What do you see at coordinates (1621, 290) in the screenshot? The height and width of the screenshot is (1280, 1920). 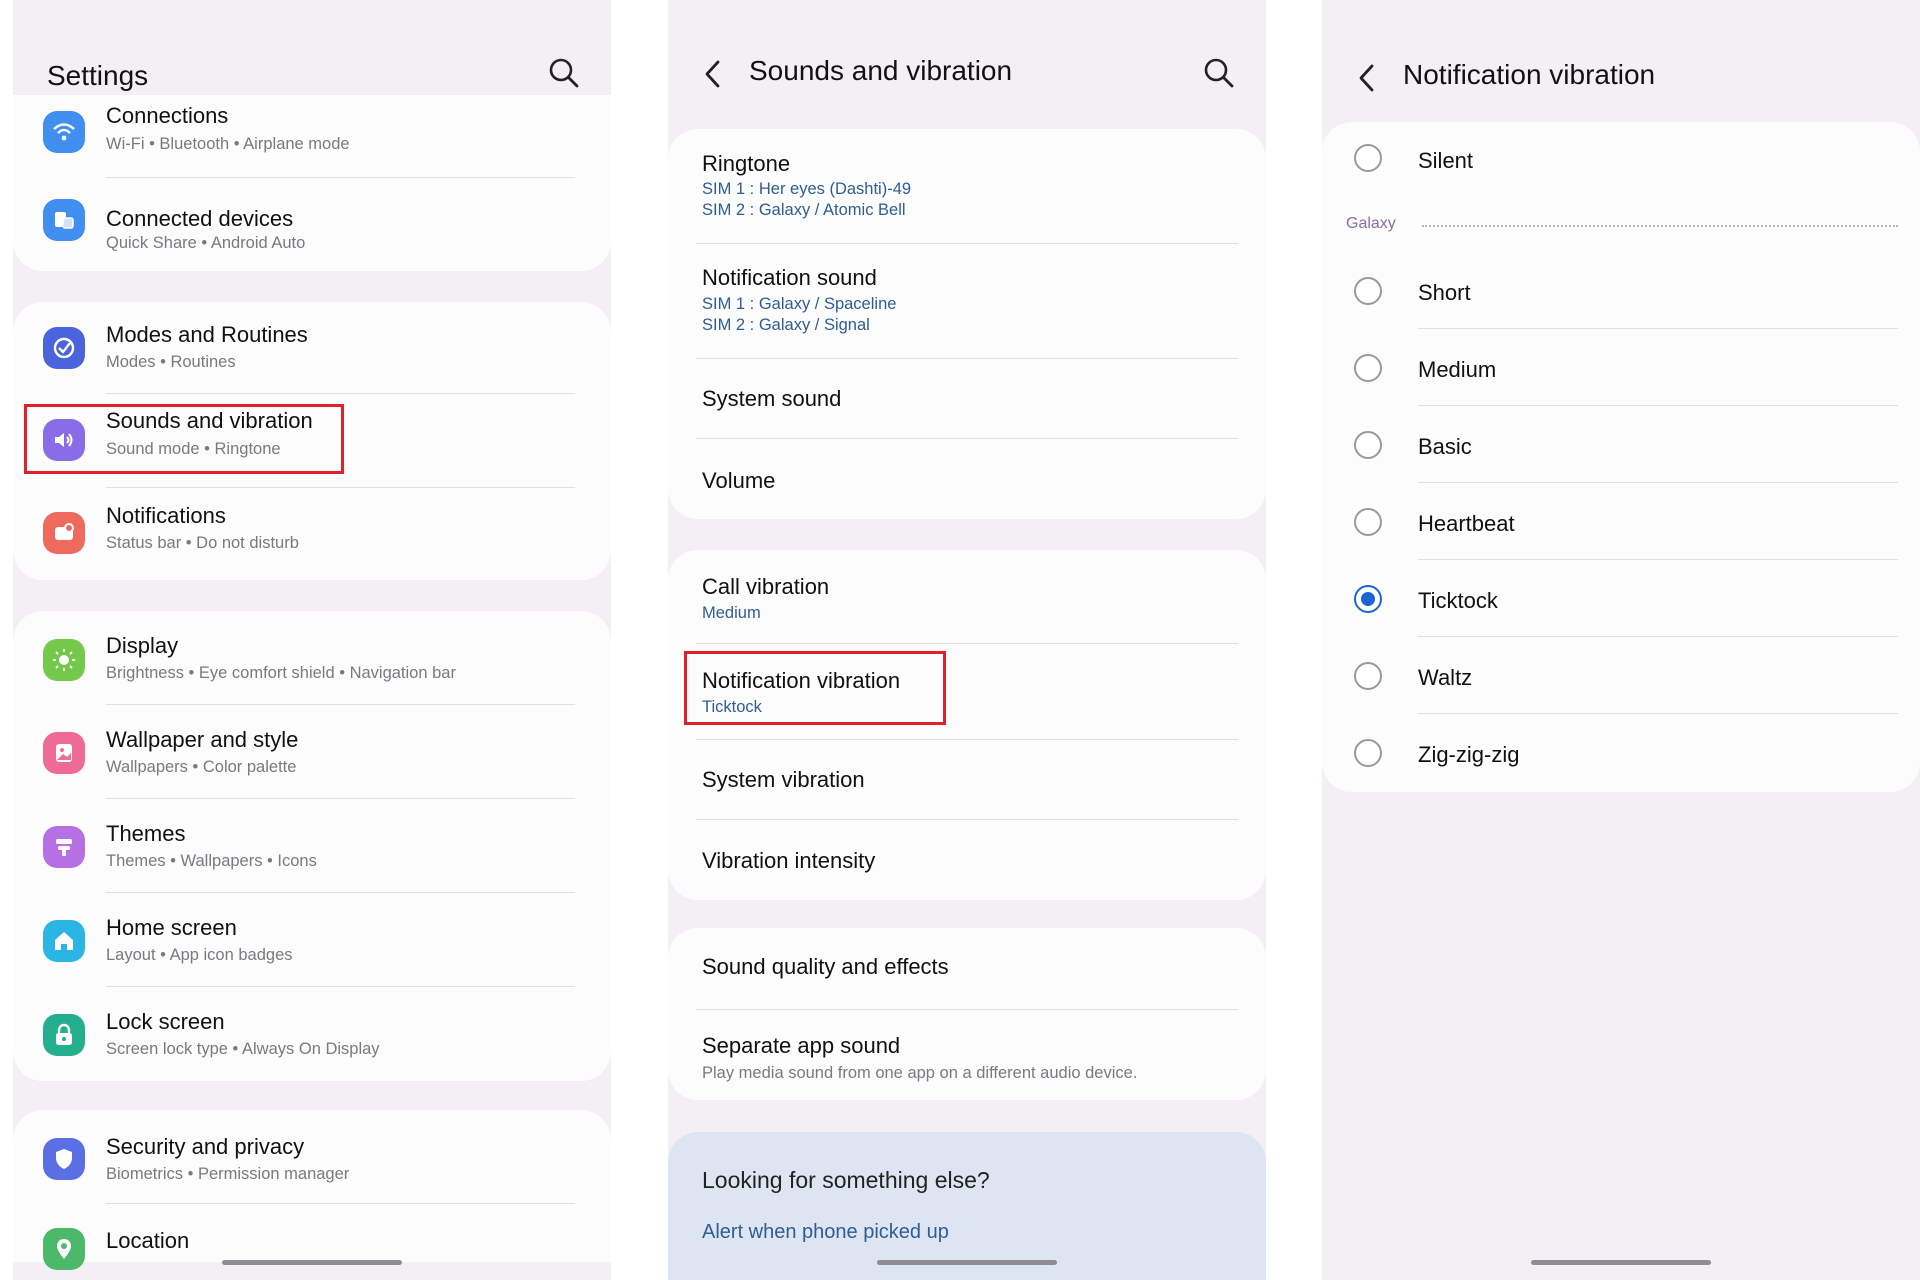 I see `option-short: Short` at bounding box center [1621, 290].